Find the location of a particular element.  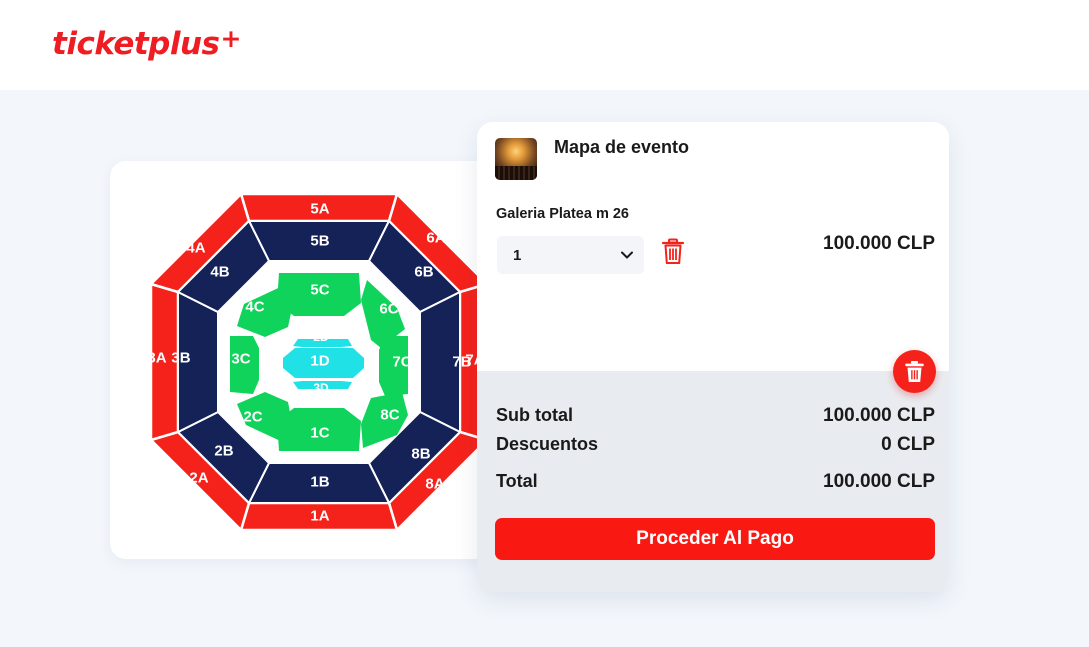

quantity-value: 1 is located at coordinates (517, 255).